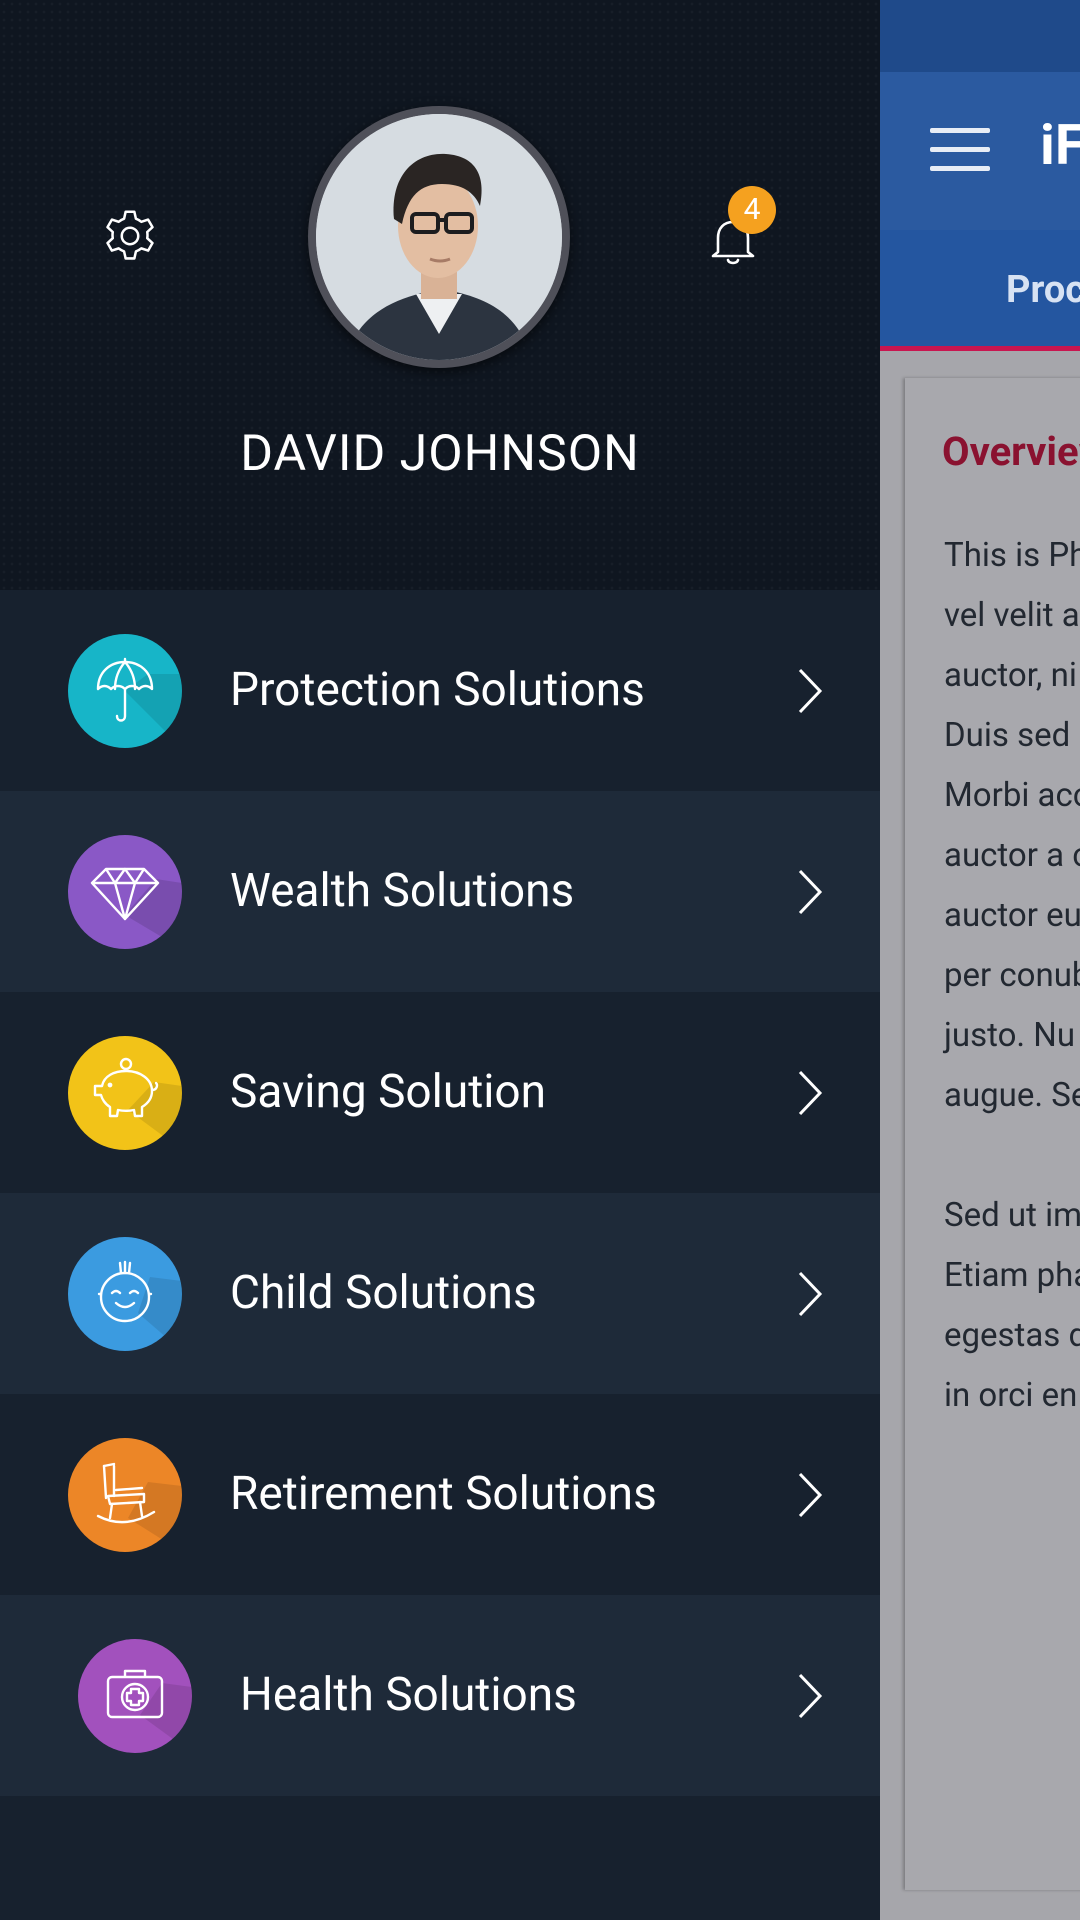 The width and height of the screenshot is (1080, 1920). I want to click on paragraph-line: Etiam pha, so click(1012, 1275).